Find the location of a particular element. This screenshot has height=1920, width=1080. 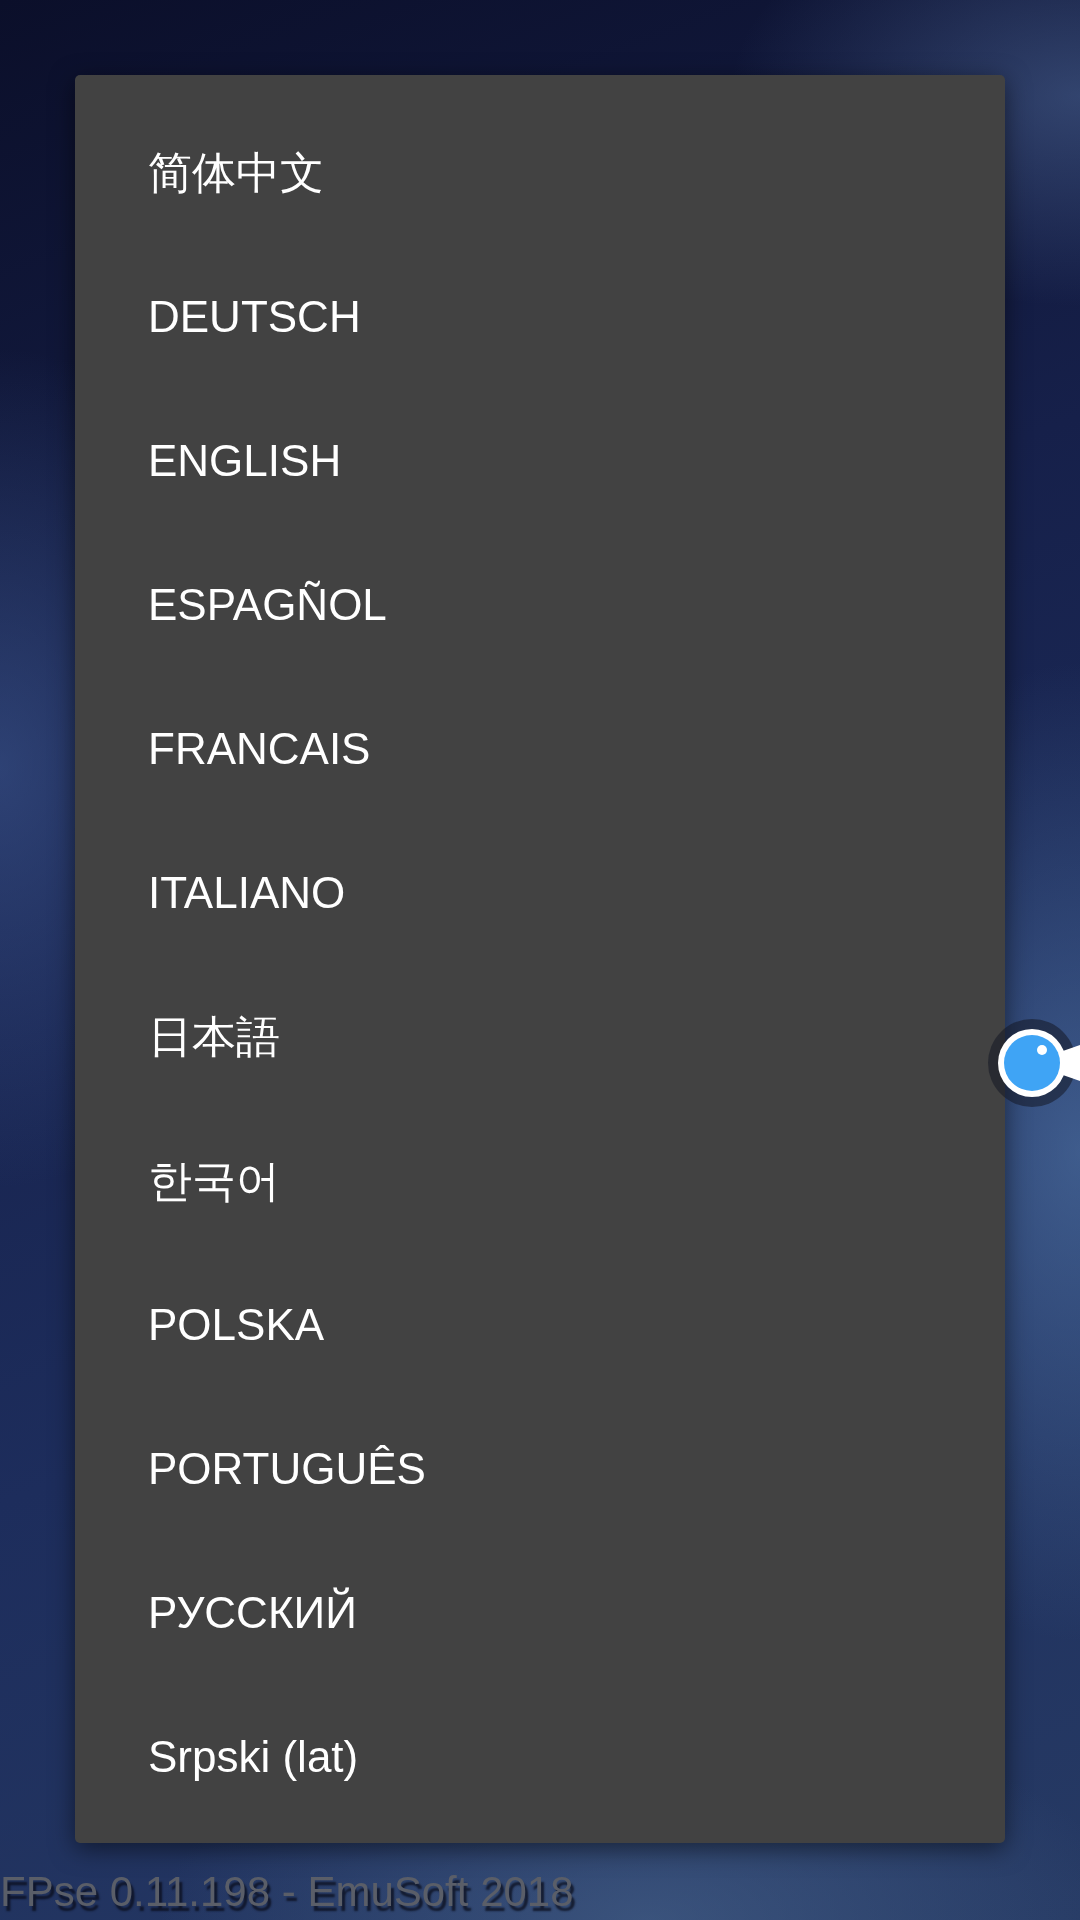

language-option: 日本語 is located at coordinates (189, 1037).